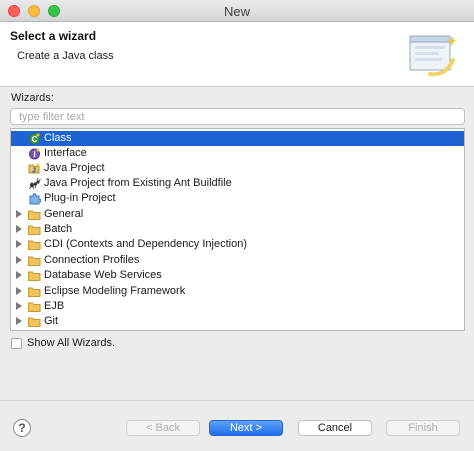 This screenshot has height=451, width=474. Describe the element at coordinates (246, 428) in the screenshot. I see `next-button: Next >` at that location.